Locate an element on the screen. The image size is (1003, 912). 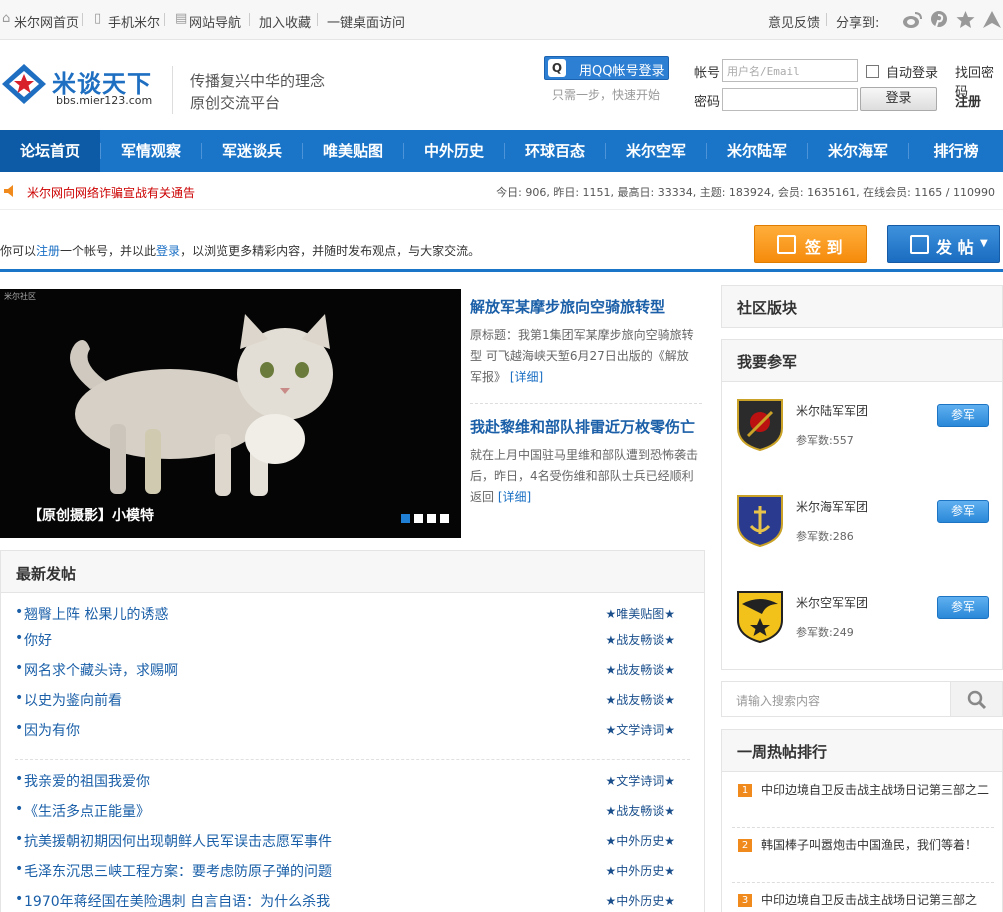
nav-item-army: 米尔陆军 is located at coordinates (757, 151).